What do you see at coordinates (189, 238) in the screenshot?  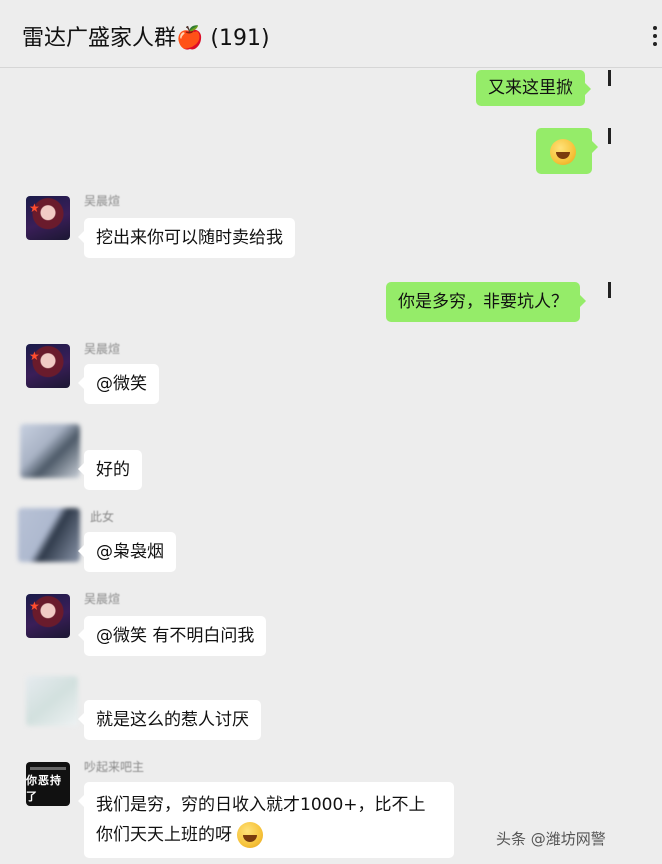 I see `message-text: 挖出来你可以随时卖给我` at bounding box center [189, 238].